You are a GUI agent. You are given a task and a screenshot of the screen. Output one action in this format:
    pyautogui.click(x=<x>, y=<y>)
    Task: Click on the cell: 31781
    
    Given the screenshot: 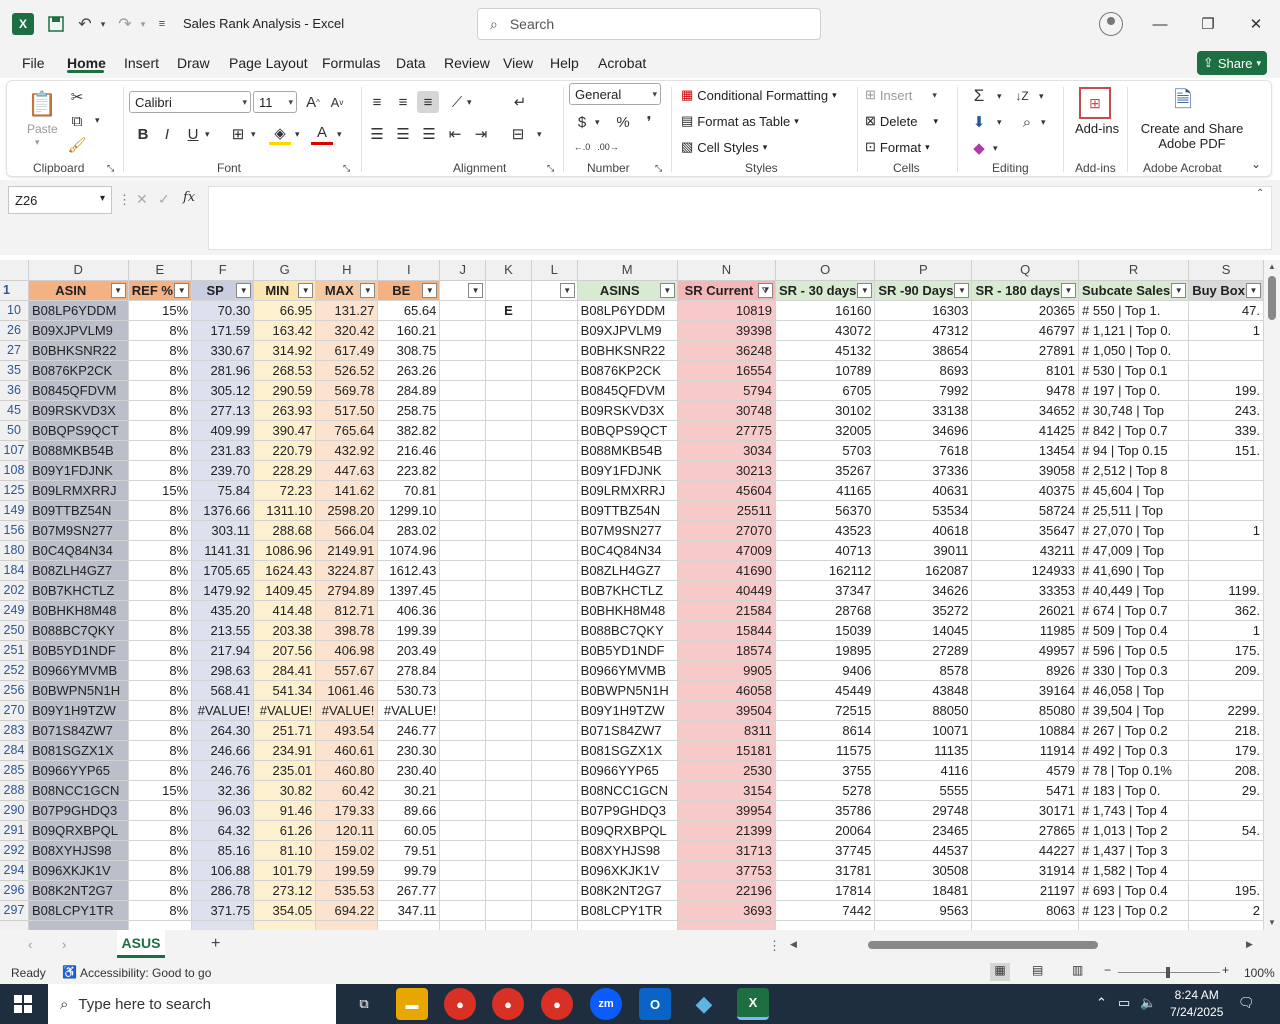 What is the action you would take?
    pyautogui.click(x=825, y=870)
    